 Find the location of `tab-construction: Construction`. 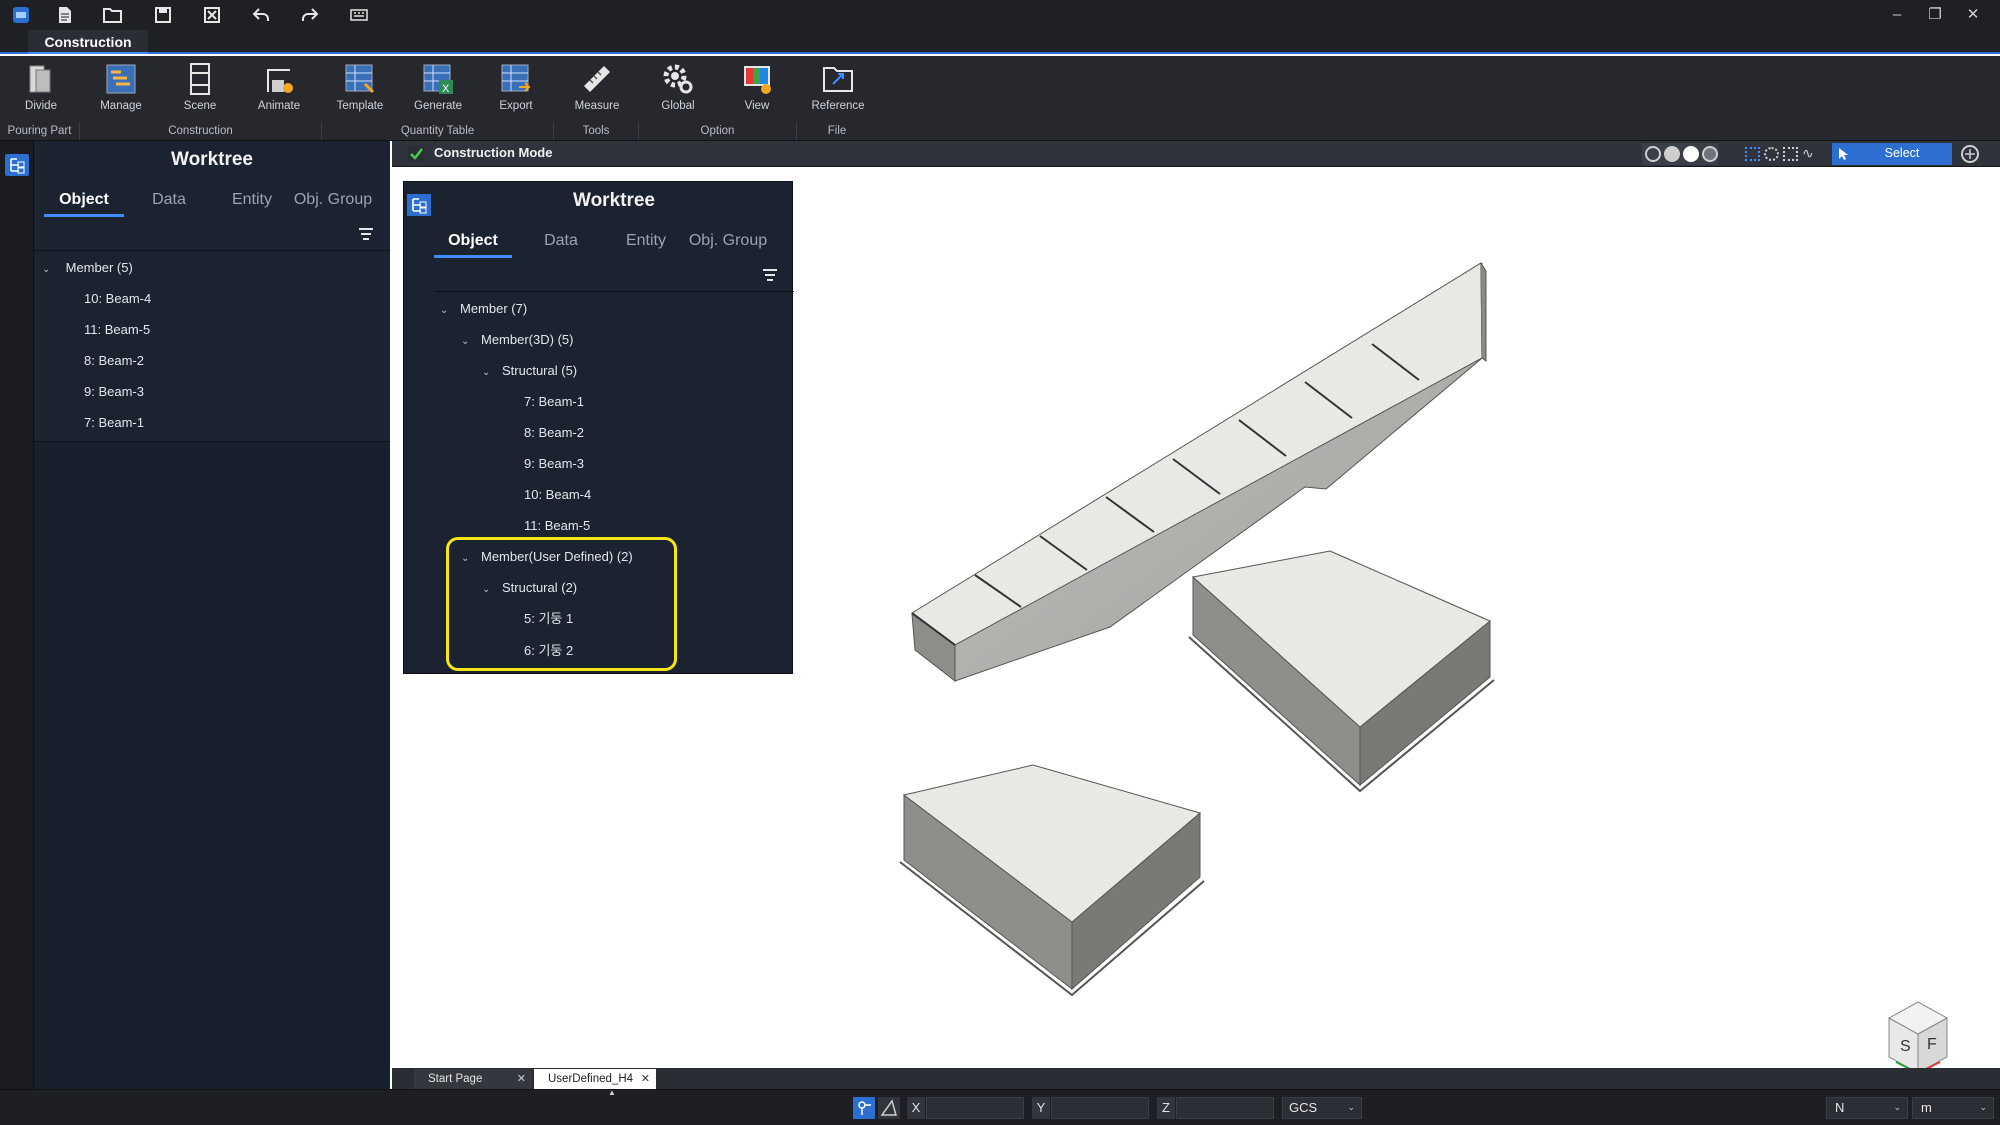

tab-construction: Construction is located at coordinates (88, 42).